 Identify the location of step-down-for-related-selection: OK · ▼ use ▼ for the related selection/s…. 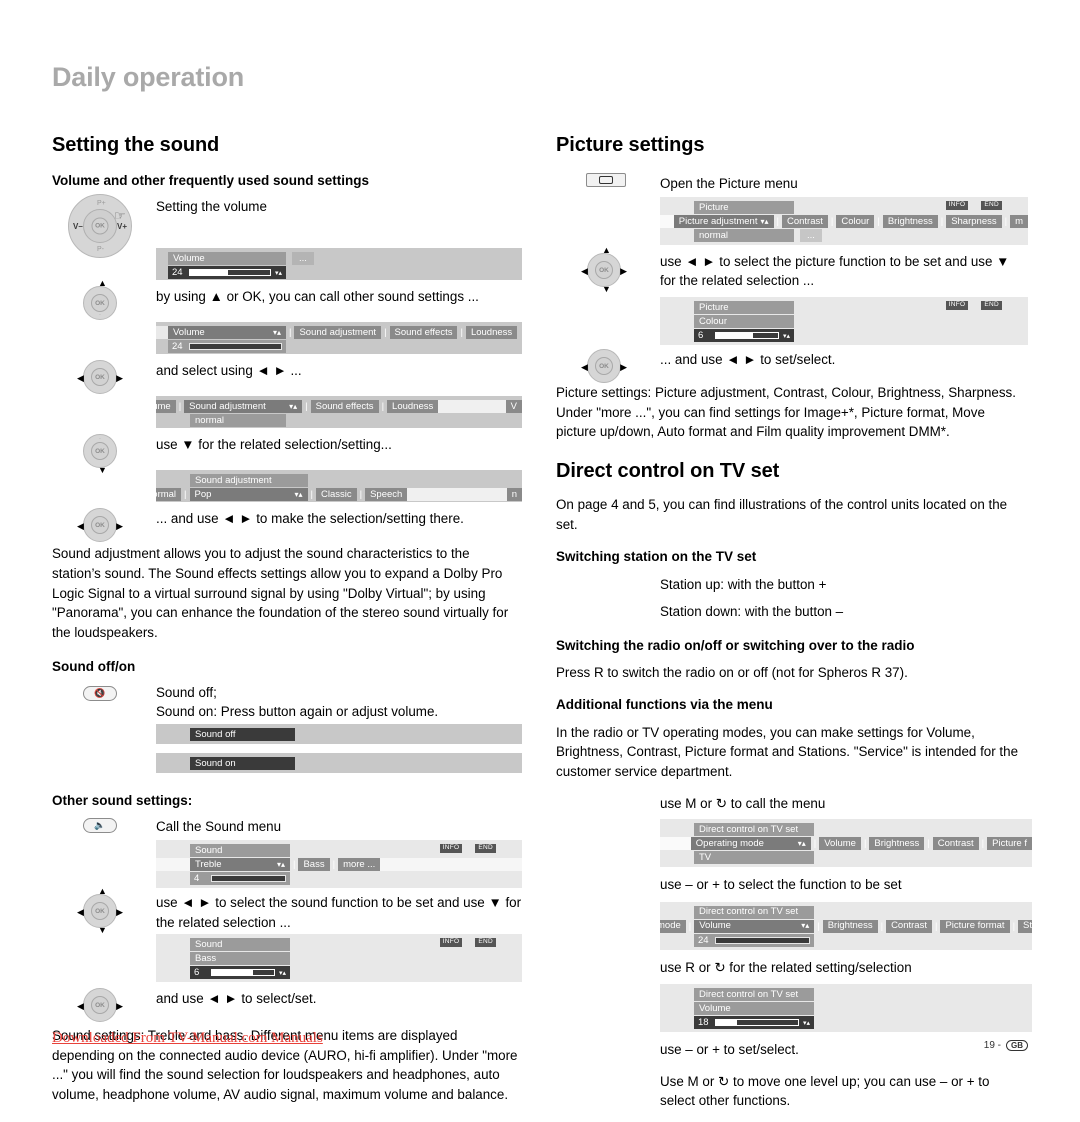
(287, 454).